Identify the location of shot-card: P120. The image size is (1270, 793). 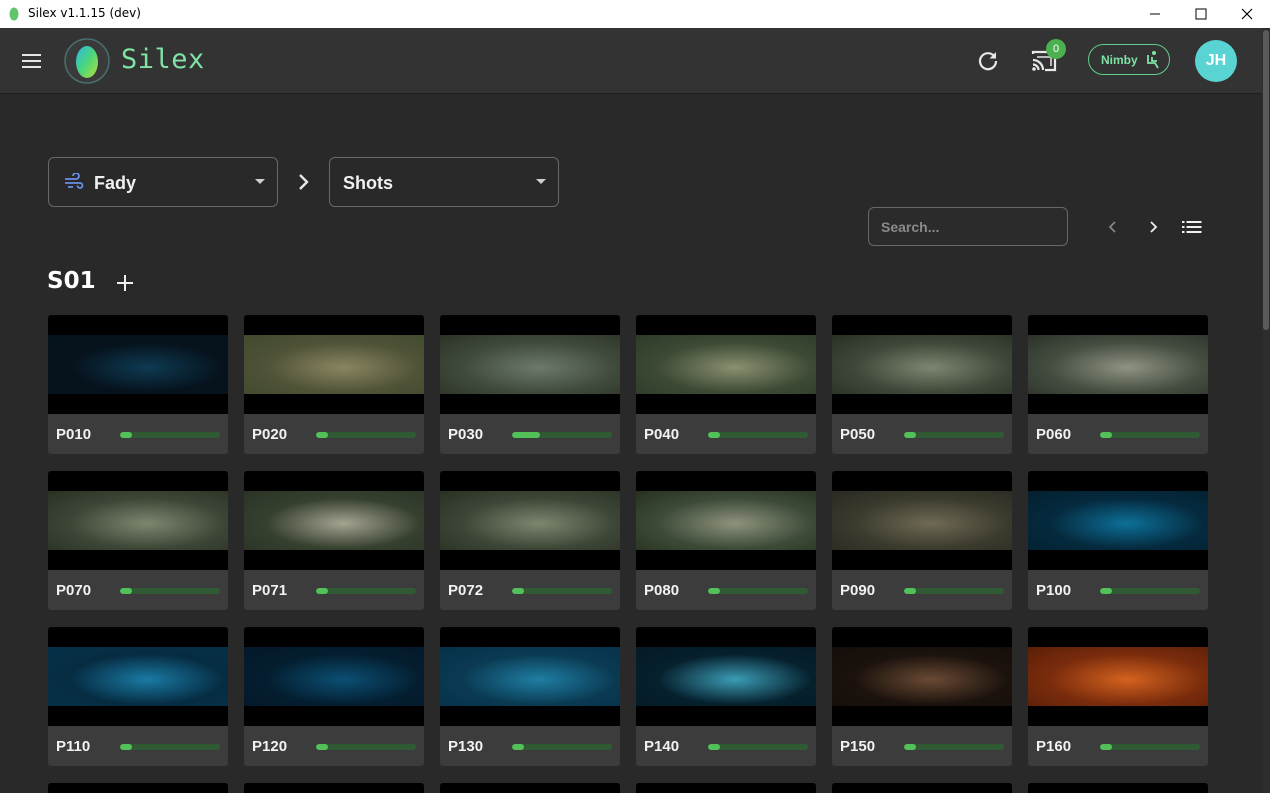
(334, 696).